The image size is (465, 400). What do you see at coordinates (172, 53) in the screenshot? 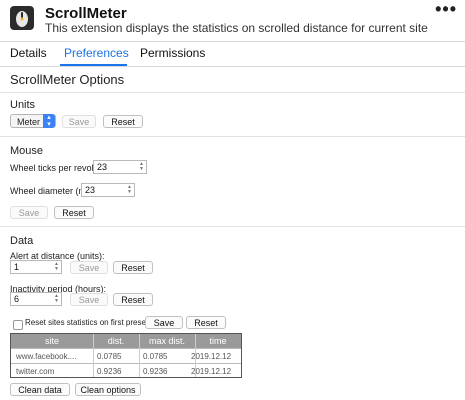
I see `tab-permissions: Permissions` at bounding box center [172, 53].